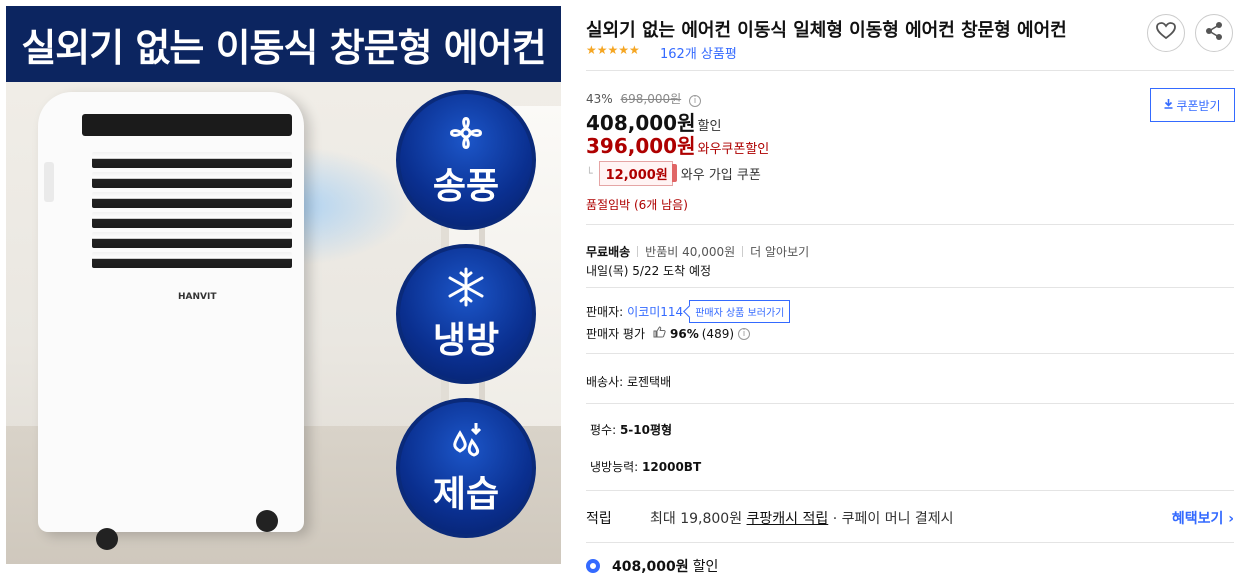 The image size is (1240, 573). What do you see at coordinates (733, 149) in the screenshot?
I see `wow-price-suffix: 와우쿠폰할인` at bounding box center [733, 149].